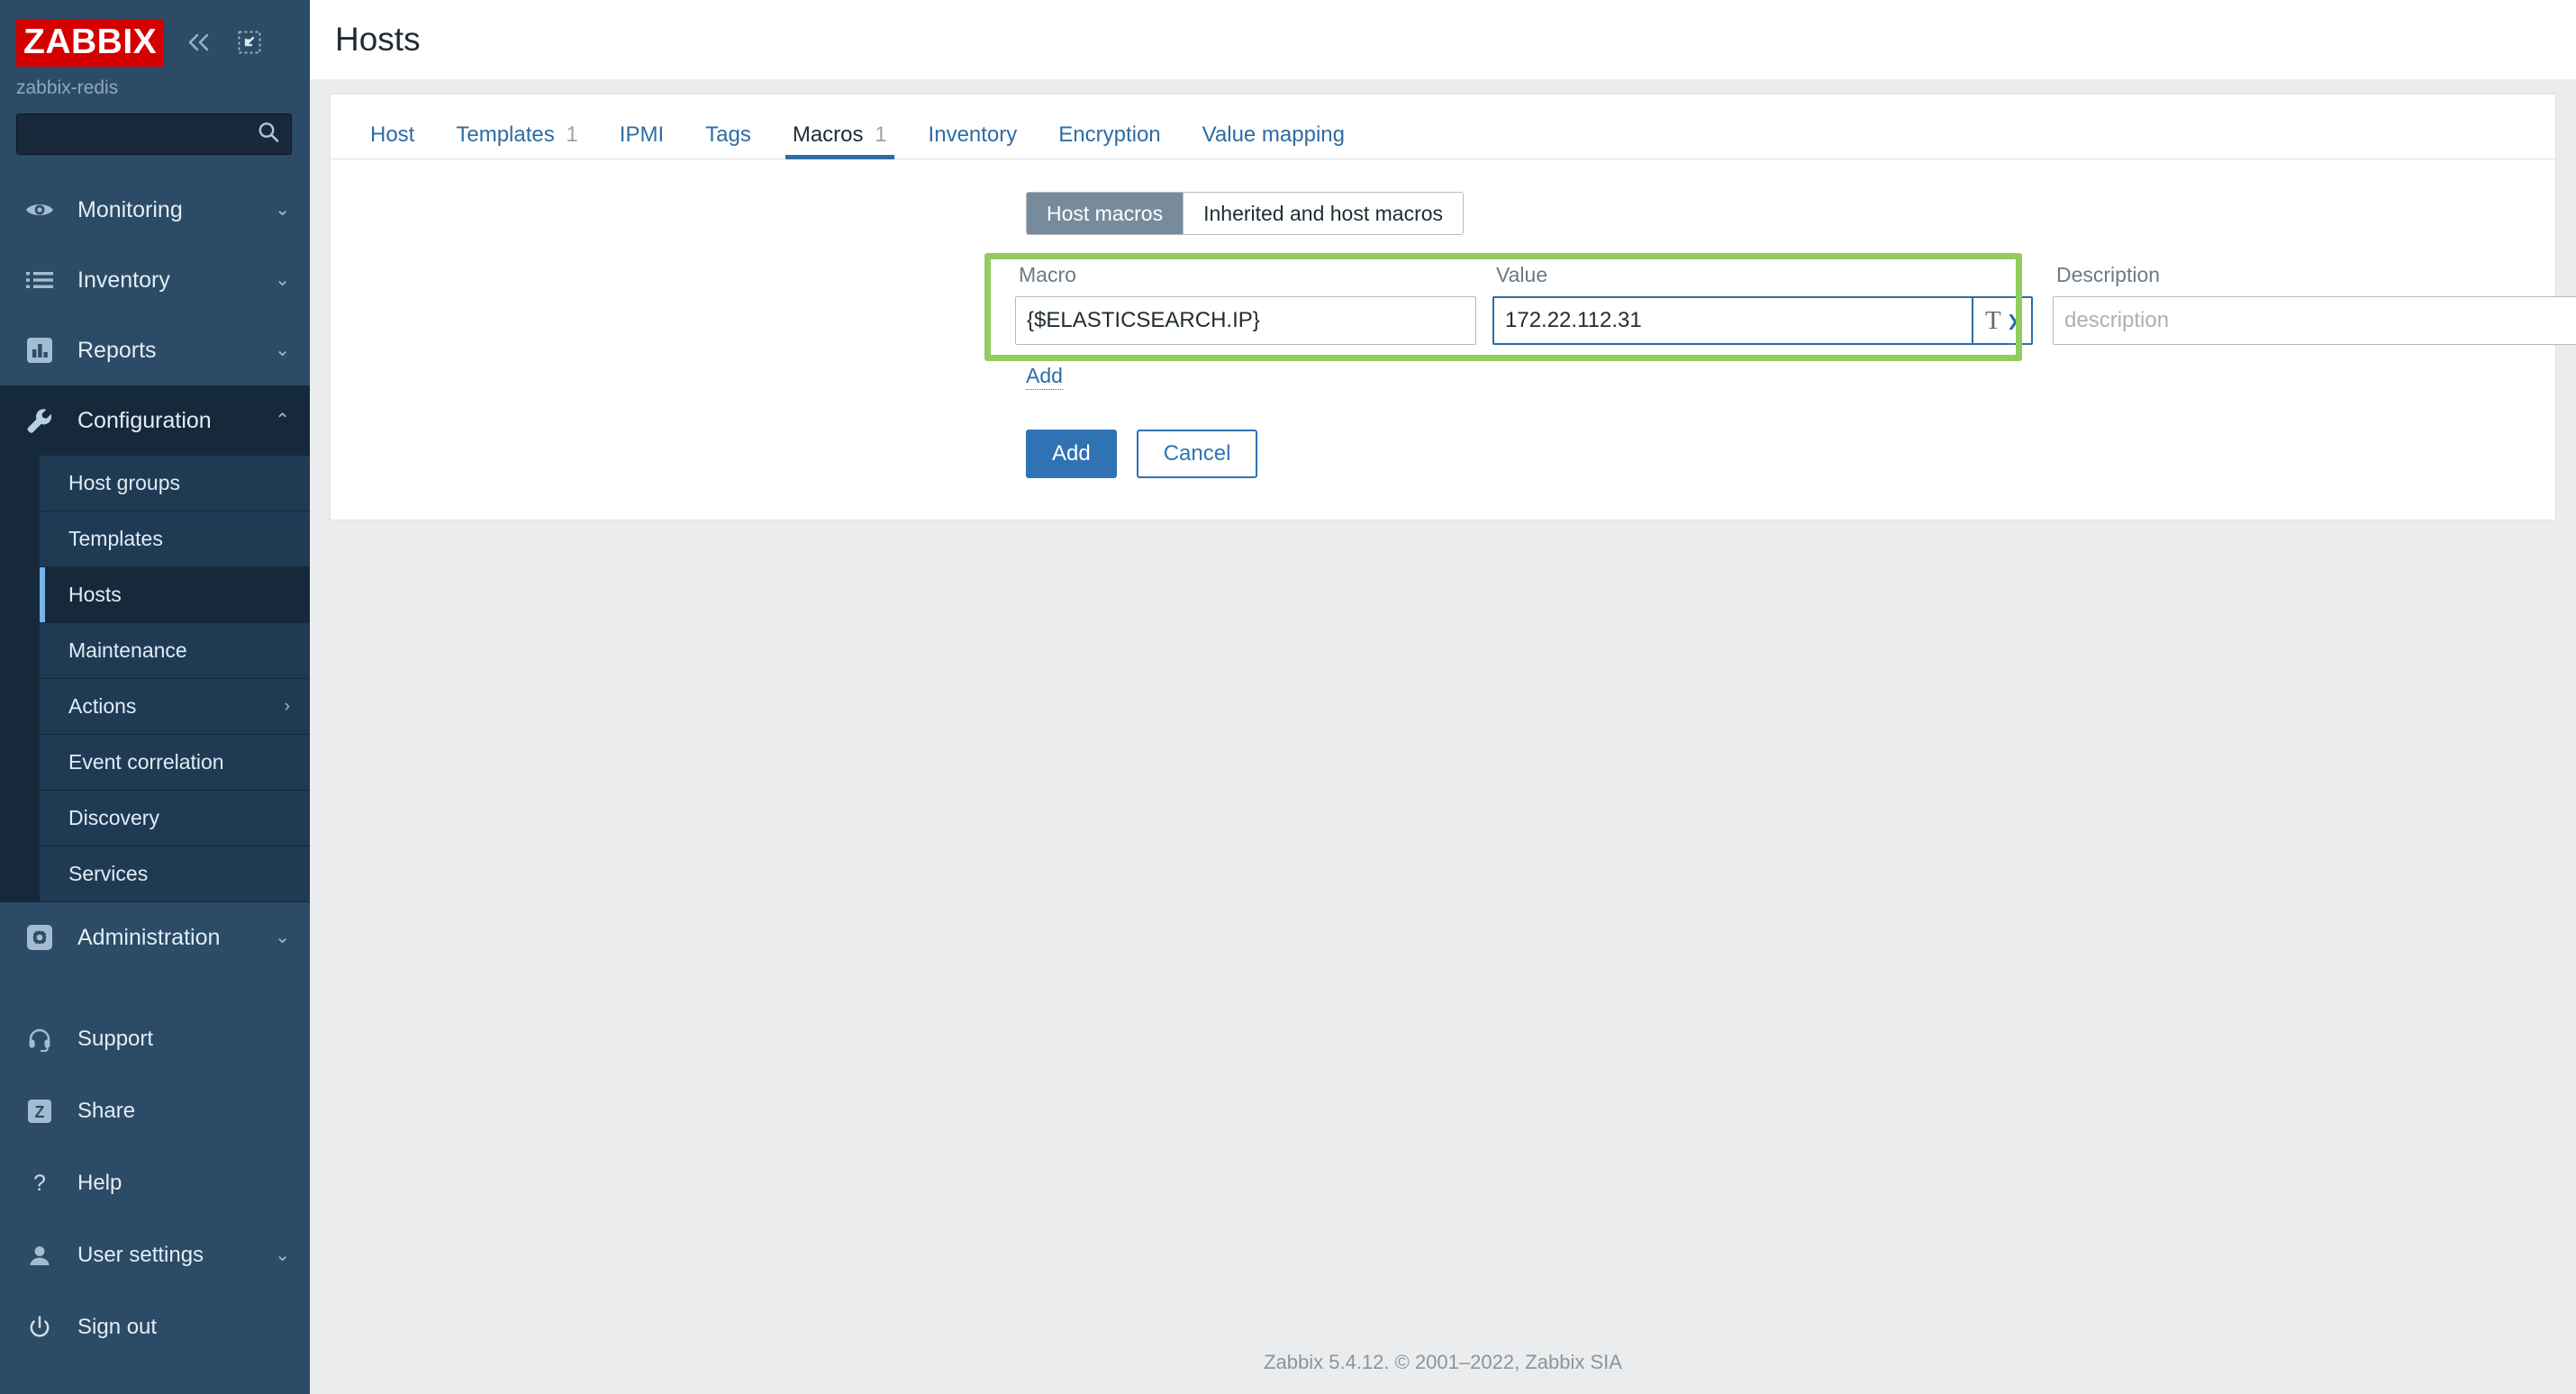 The width and height of the screenshot is (2576, 1394). Describe the element at coordinates (199, 42) in the screenshot. I see `chevron-double-left-icon` at that location.